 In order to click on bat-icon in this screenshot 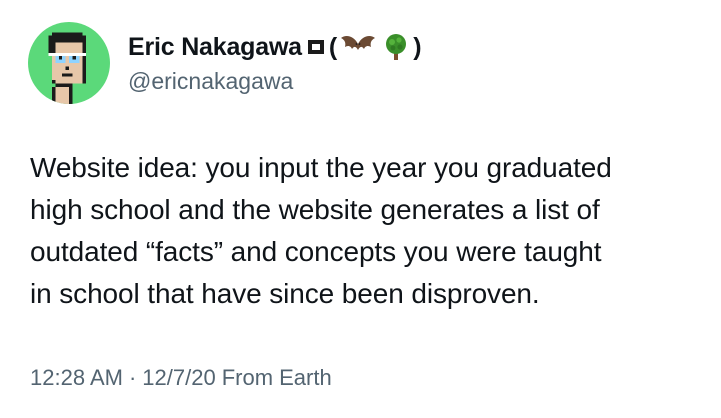, I will do `click(358, 43)`.